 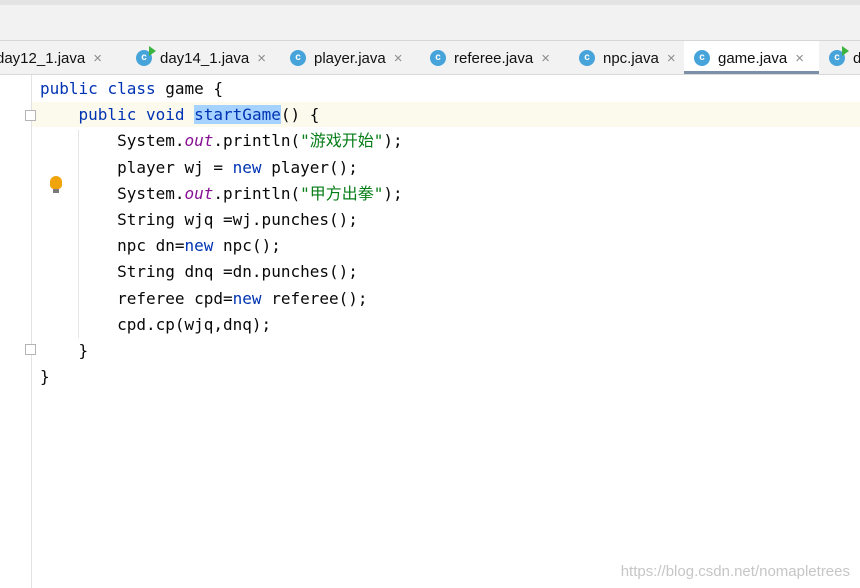 I want to click on token: referee cpd=, so click(x=136, y=298).